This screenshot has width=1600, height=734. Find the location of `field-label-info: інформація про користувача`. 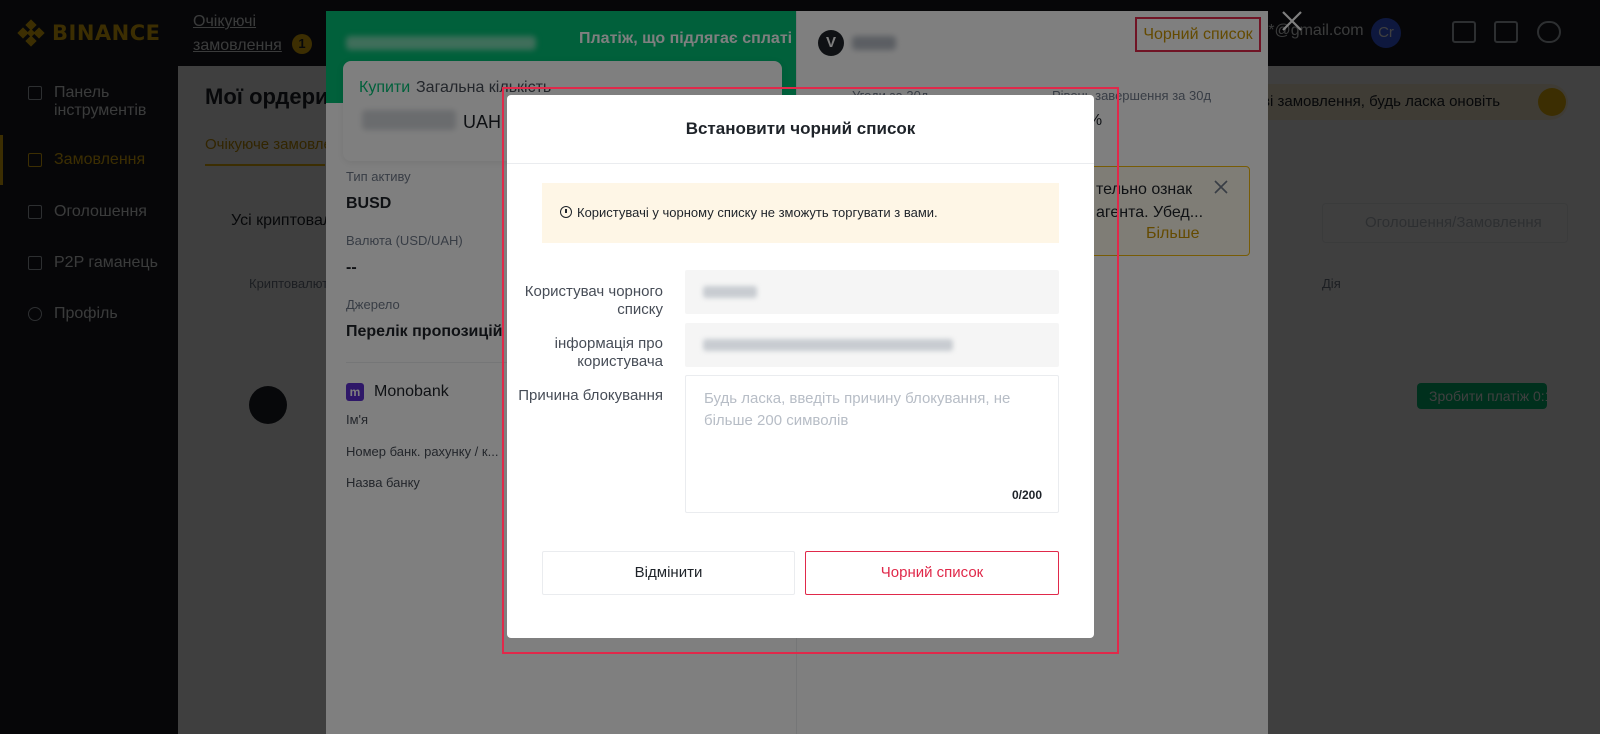

field-label-info: інформація про користувача is located at coordinates (608, 352).